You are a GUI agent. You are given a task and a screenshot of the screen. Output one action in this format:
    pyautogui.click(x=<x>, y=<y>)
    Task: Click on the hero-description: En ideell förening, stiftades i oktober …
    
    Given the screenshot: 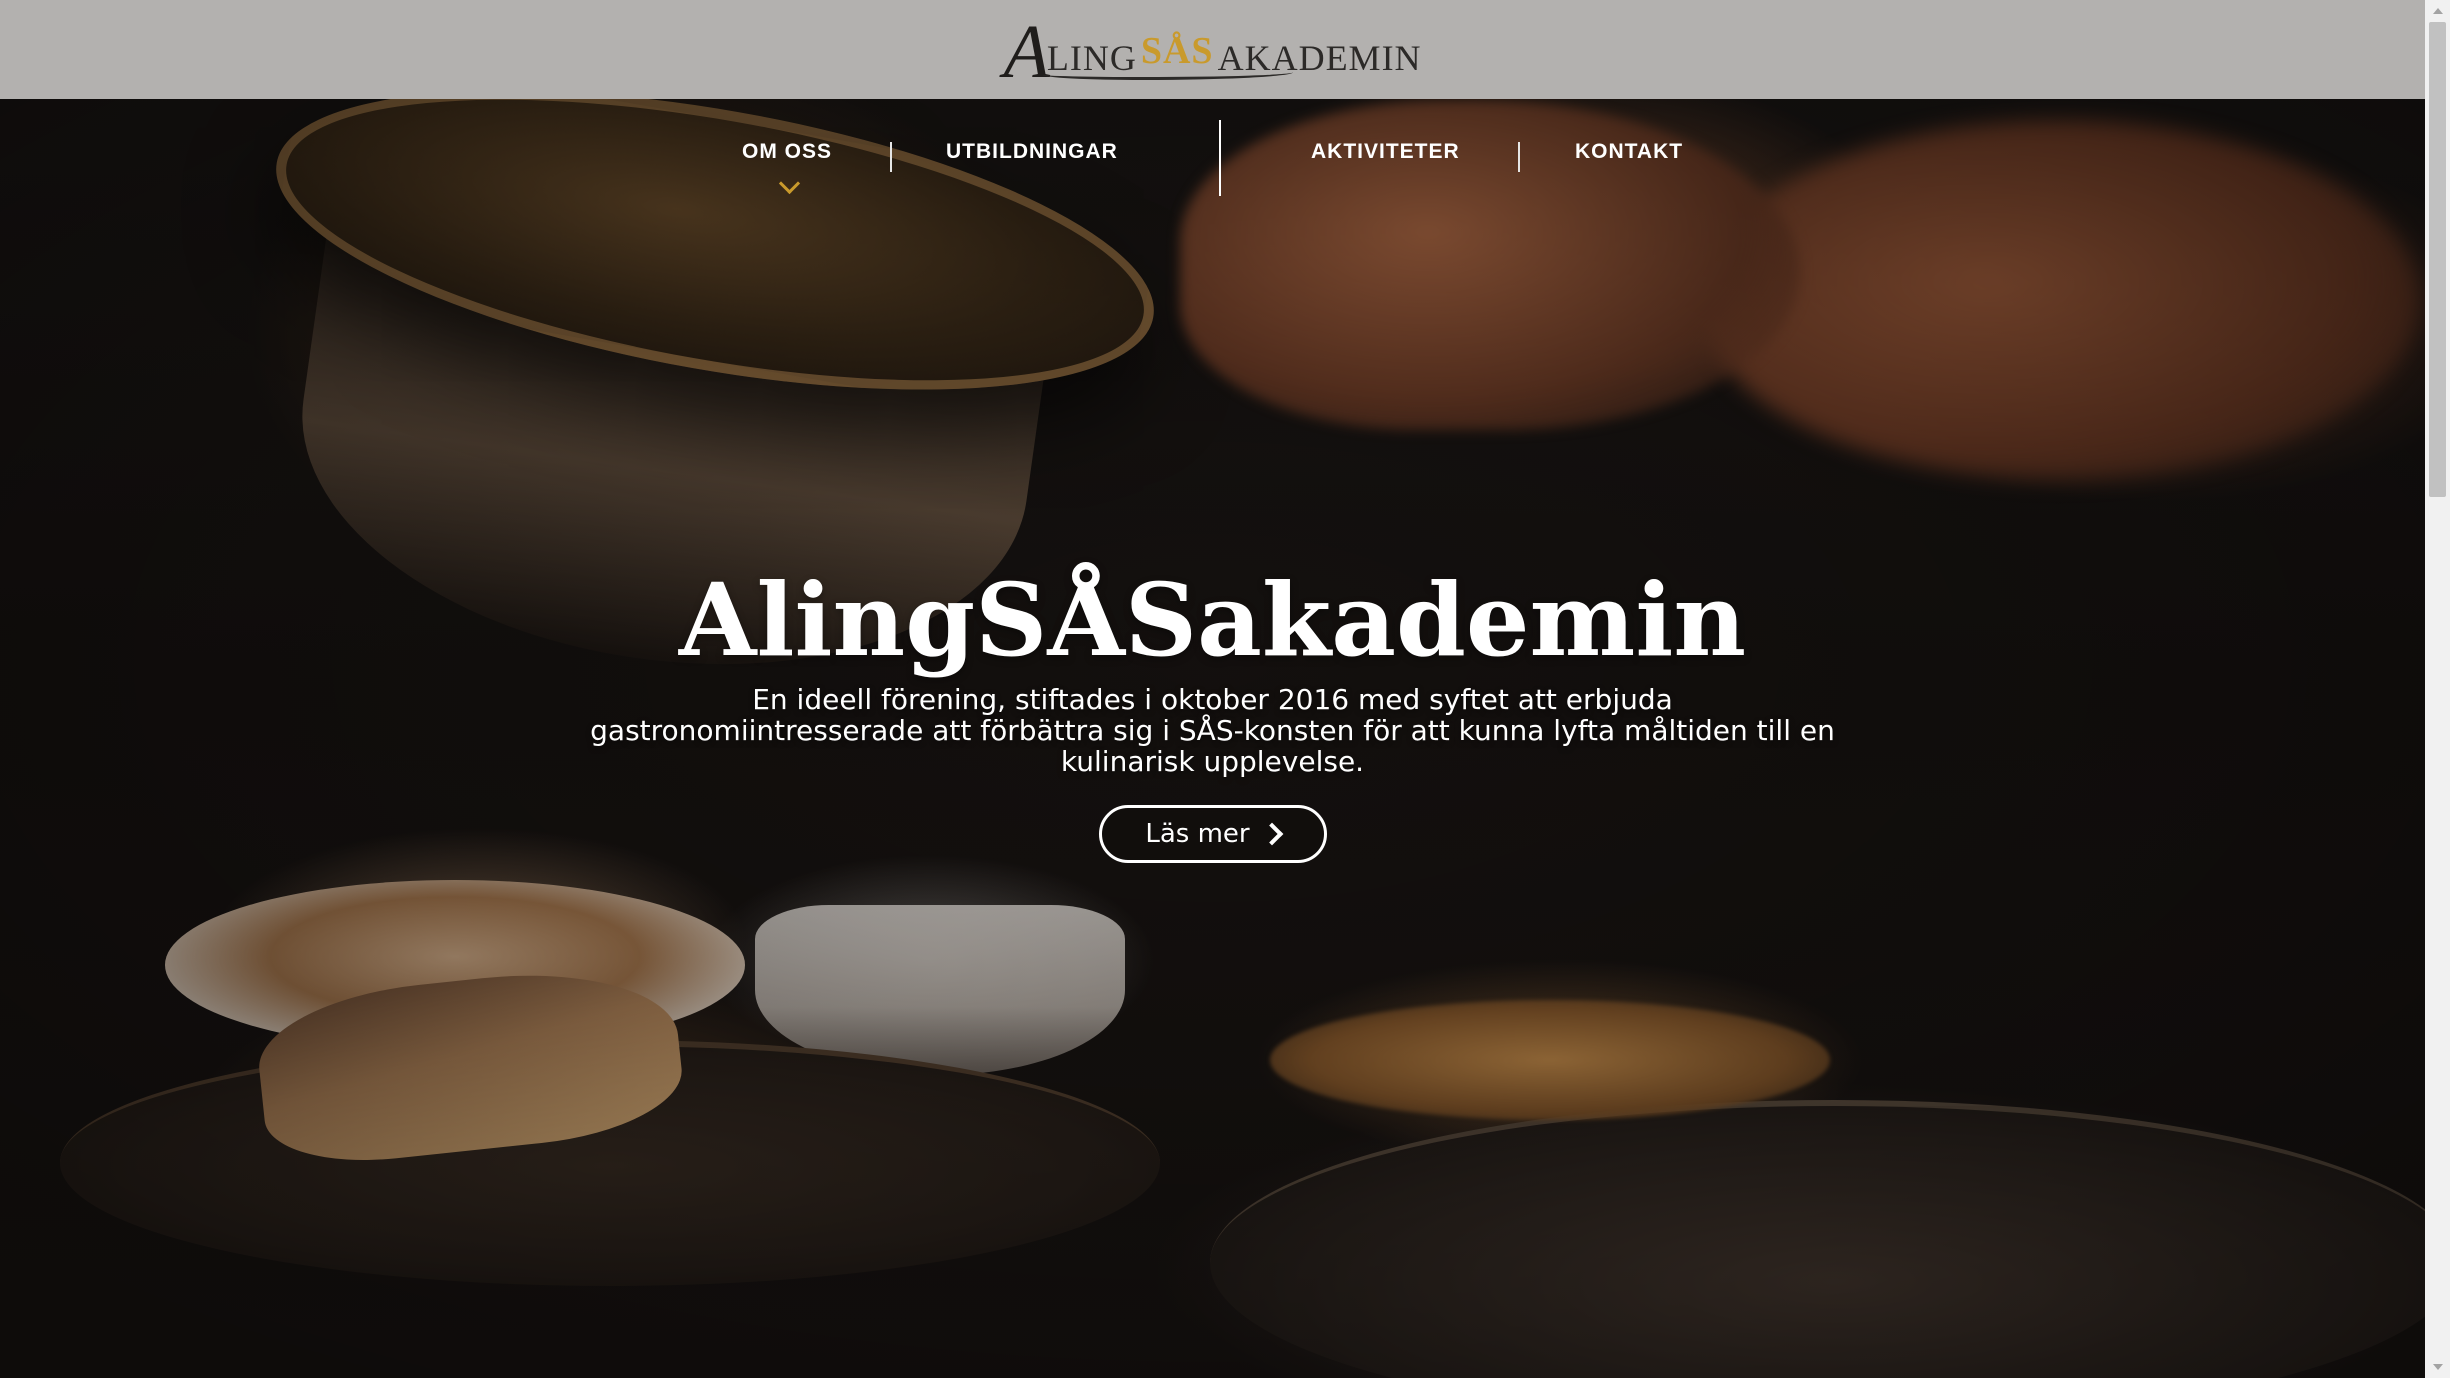 What is the action you would take?
    pyautogui.click(x=1212, y=730)
    